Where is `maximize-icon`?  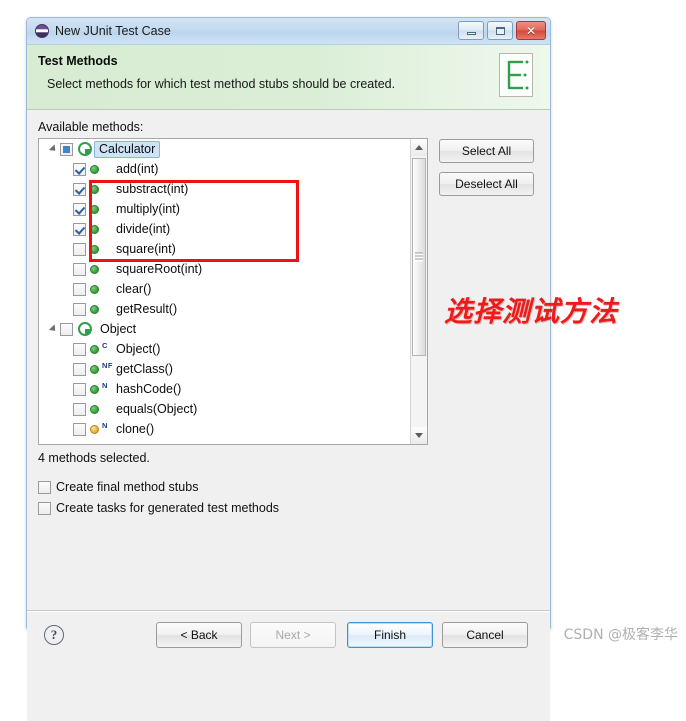
maximize-icon is located at coordinates (500, 30).